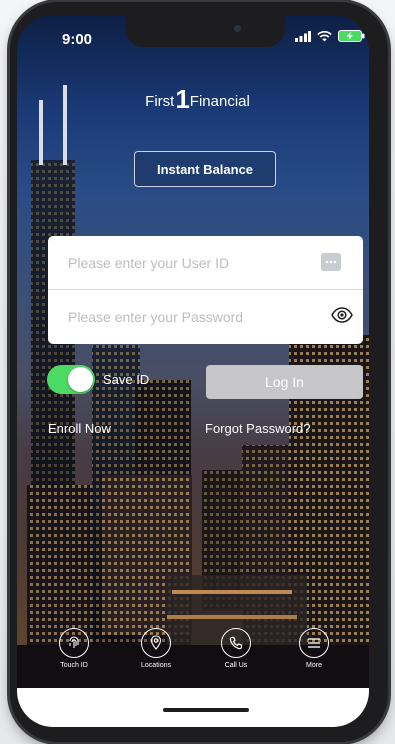 The image size is (395, 744). What do you see at coordinates (188, 316) in the screenshot?
I see `password-input` at bounding box center [188, 316].